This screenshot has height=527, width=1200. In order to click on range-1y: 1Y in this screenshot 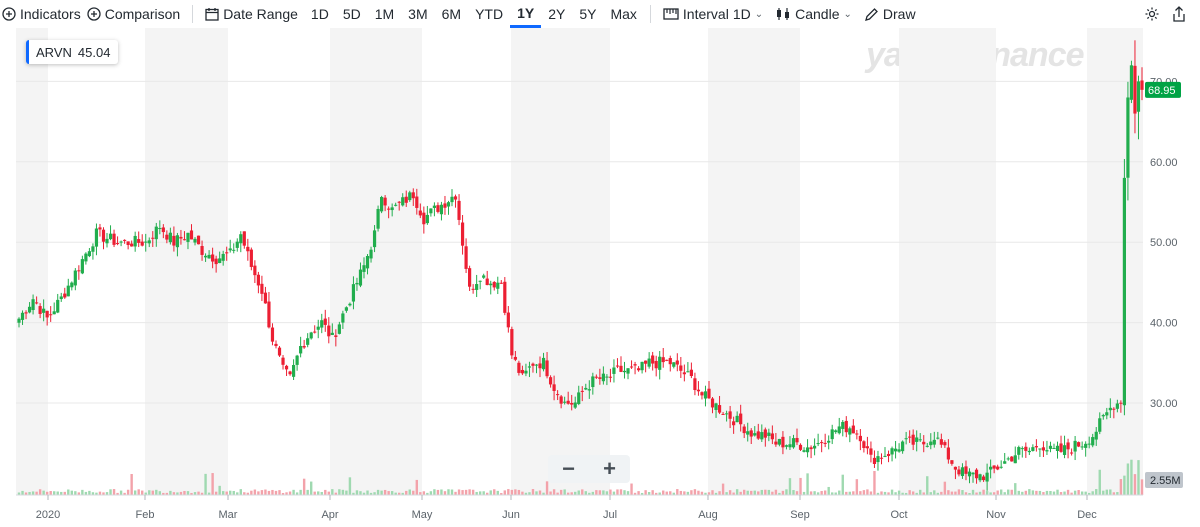, I will do `click(526, 14)`.